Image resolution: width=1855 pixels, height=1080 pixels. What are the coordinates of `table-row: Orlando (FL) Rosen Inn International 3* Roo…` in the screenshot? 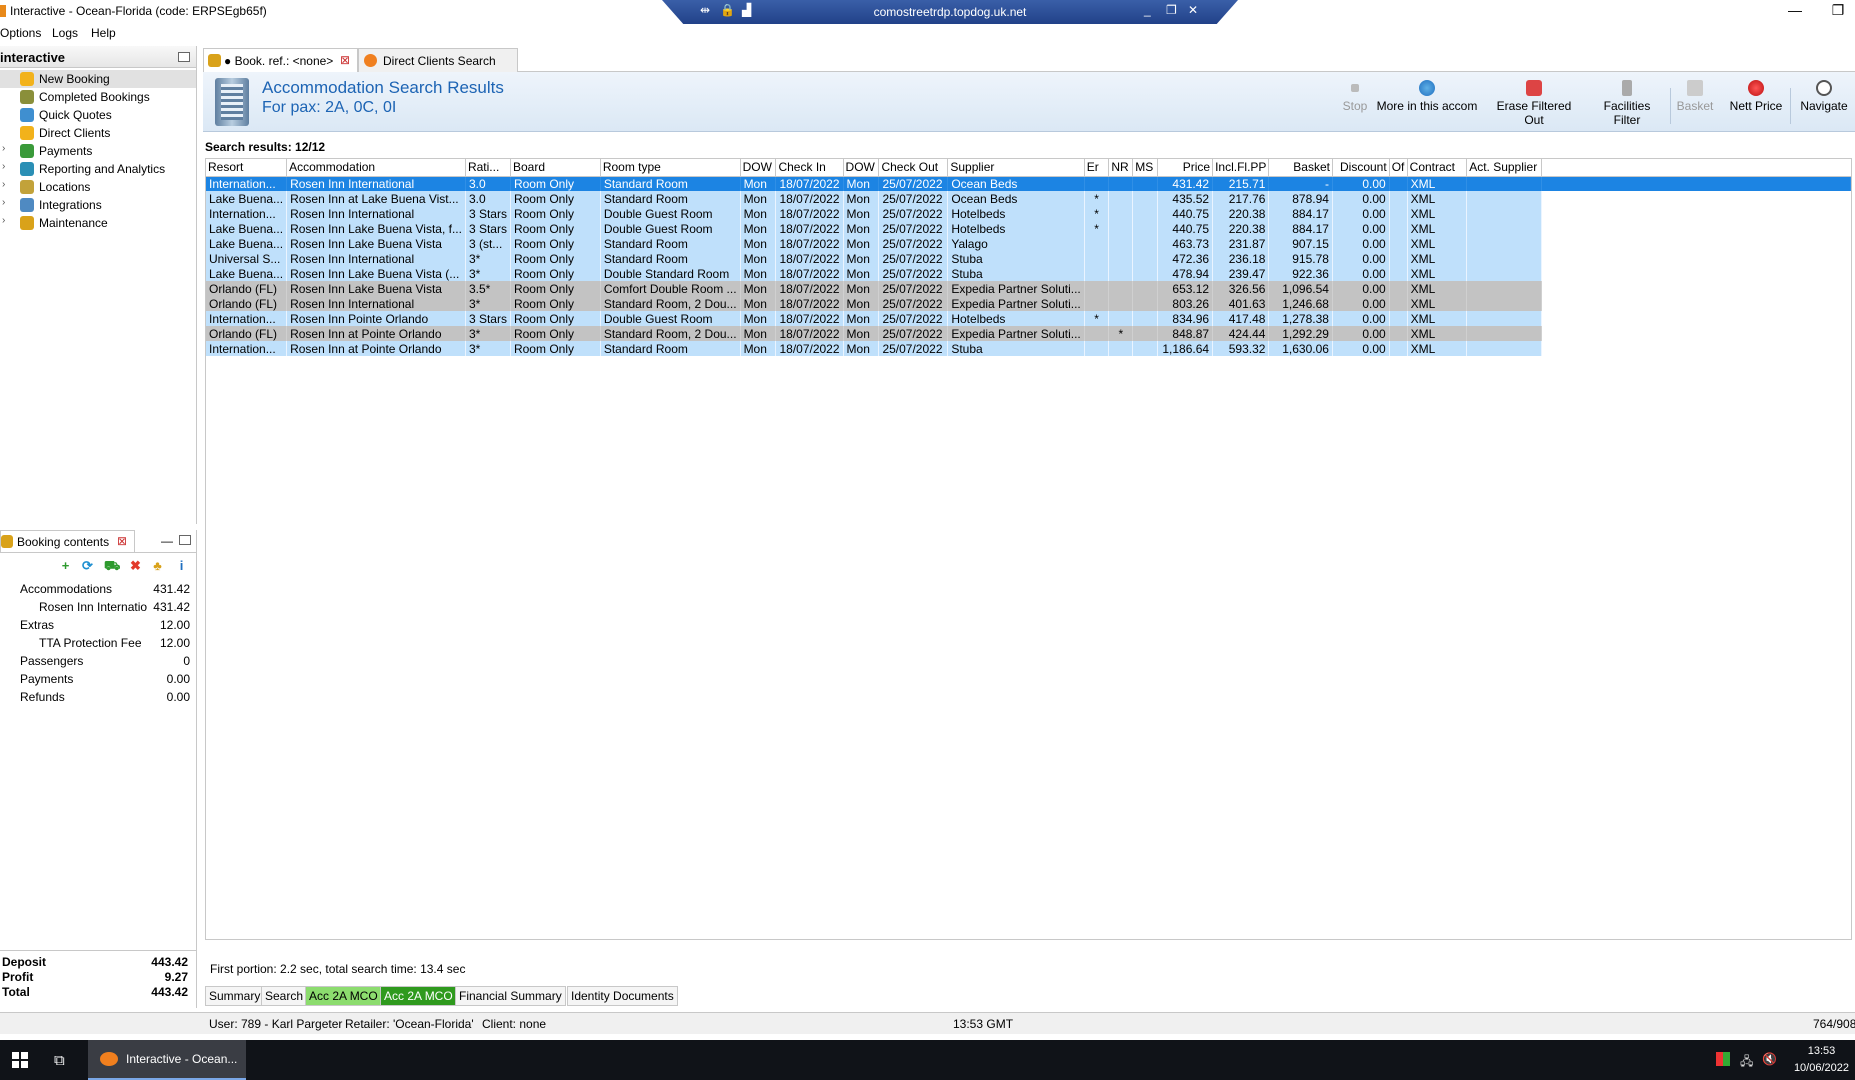 It's located at (1028, 303).